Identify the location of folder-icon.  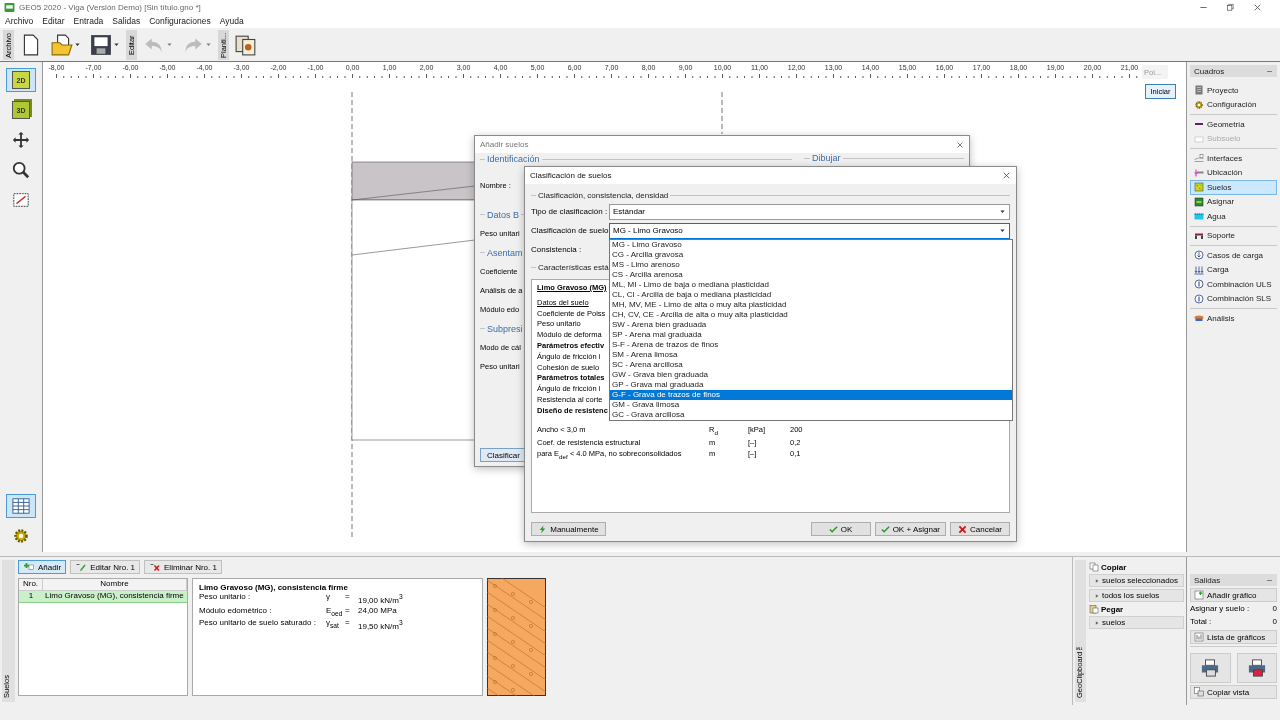
(62, 44).